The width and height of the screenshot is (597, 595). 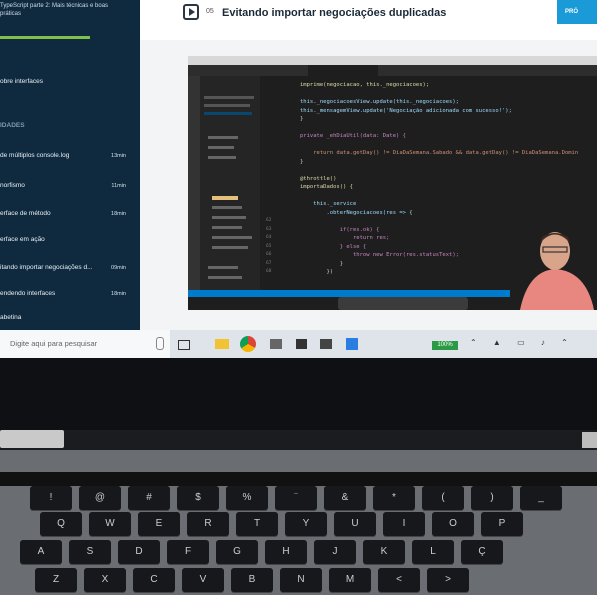 I want to click on battery-indicator: 100%, so click(x=445, y=345).